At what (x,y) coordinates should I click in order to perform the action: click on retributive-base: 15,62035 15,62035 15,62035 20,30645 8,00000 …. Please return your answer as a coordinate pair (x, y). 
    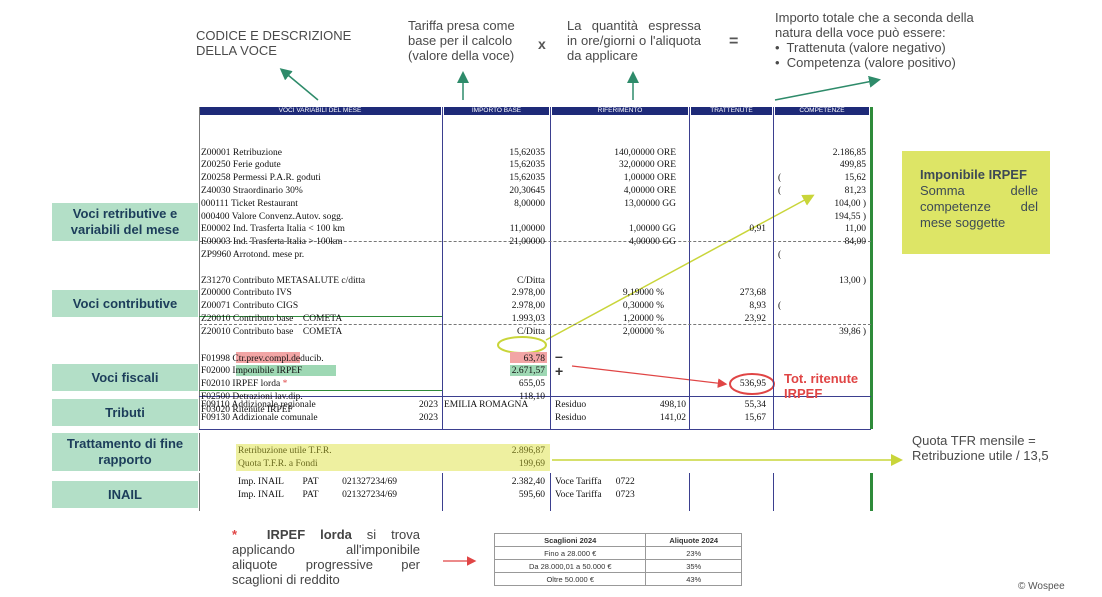
    Looking at the image, I should click on (527, 197).